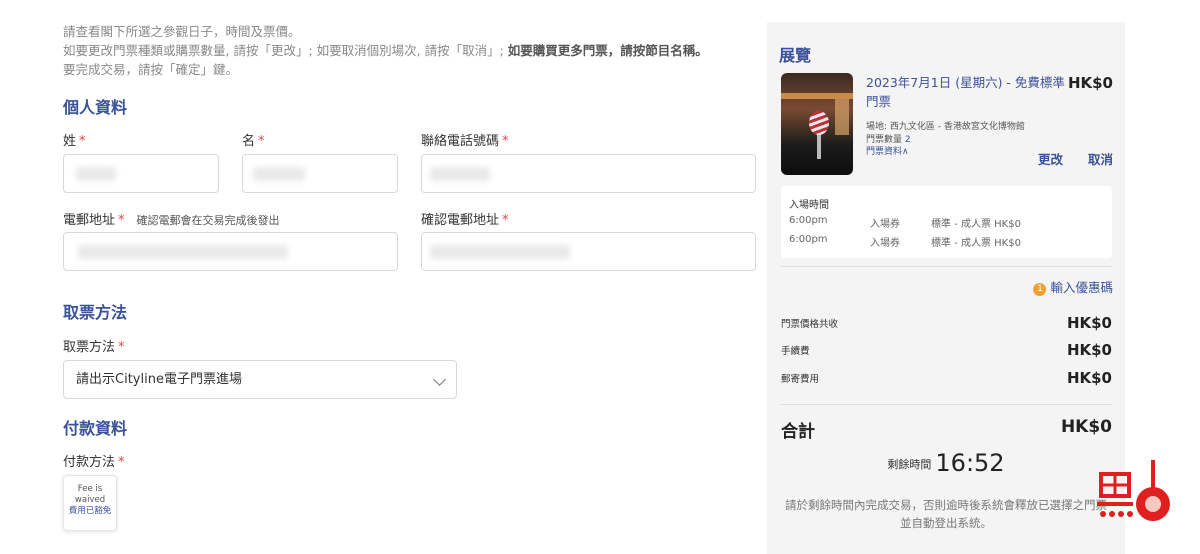 This screenshot has width=1200, height=554. I want to click on timeout-note: 請於剩餘時間內完成交易，否則逾時後系統會釋放已選擇之門票並自動登出系統。, so click(946, 514).